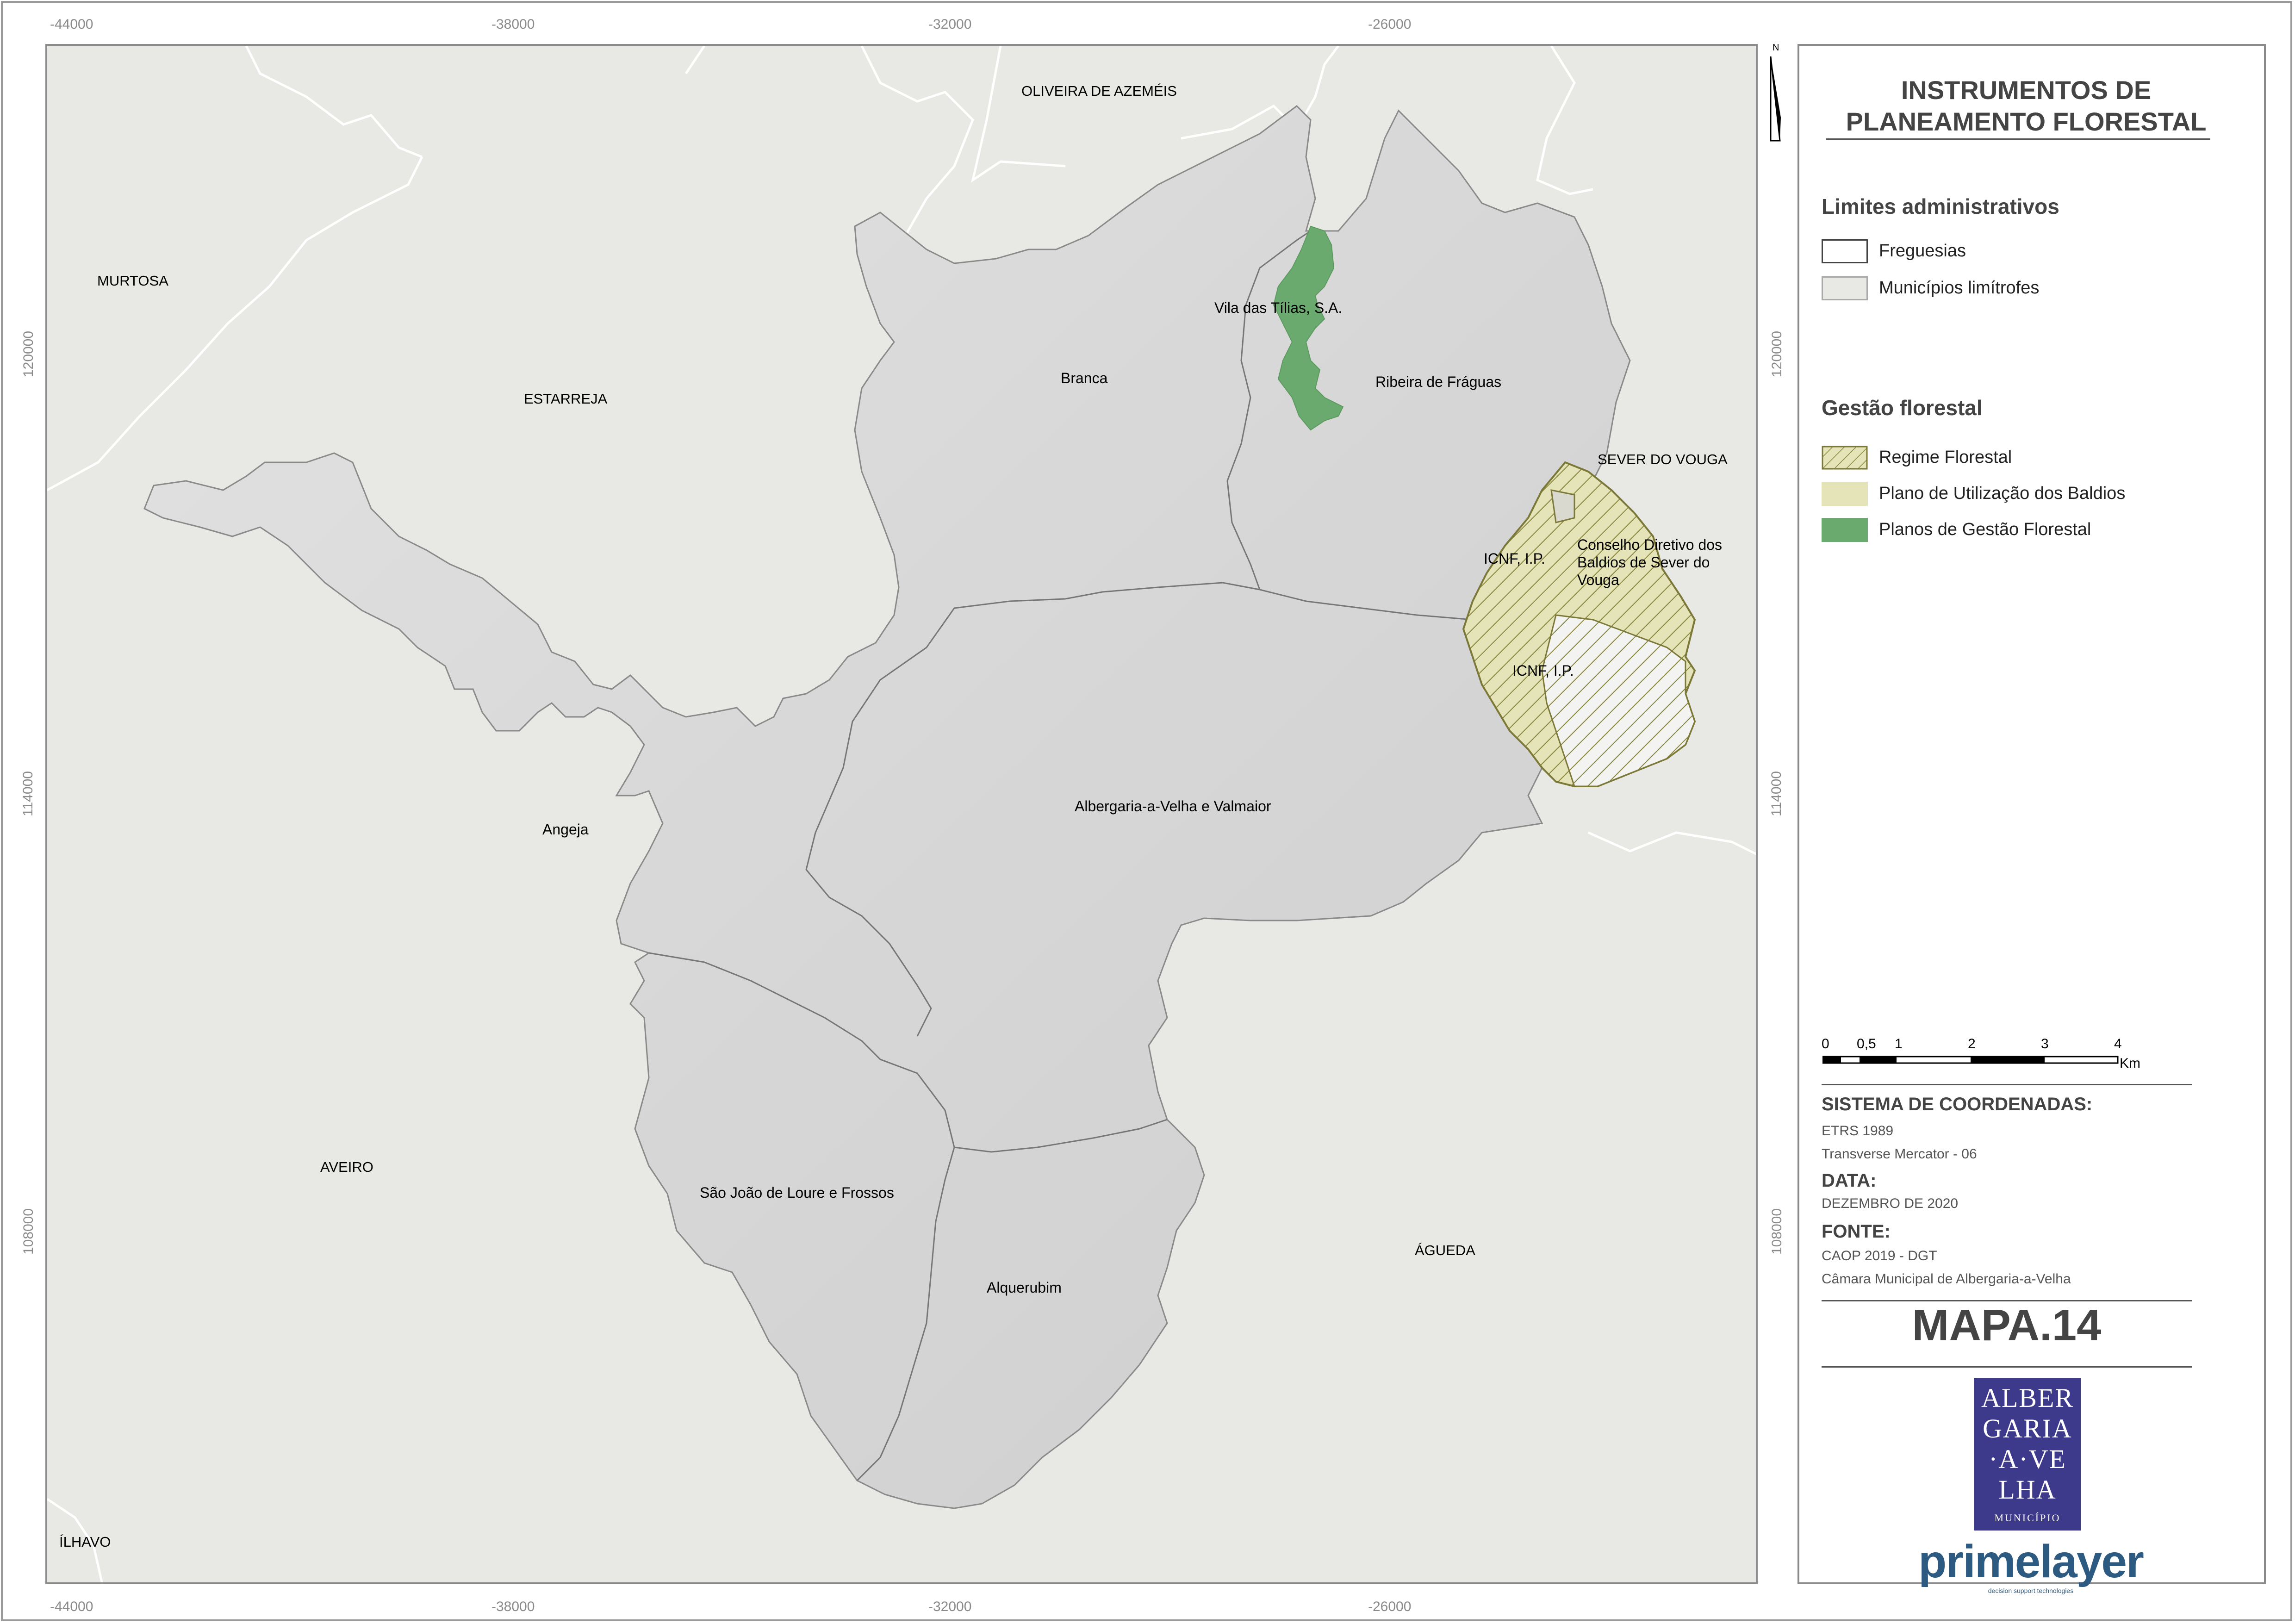  I want to click on label-angeja: Angeja, so click(565, 829).